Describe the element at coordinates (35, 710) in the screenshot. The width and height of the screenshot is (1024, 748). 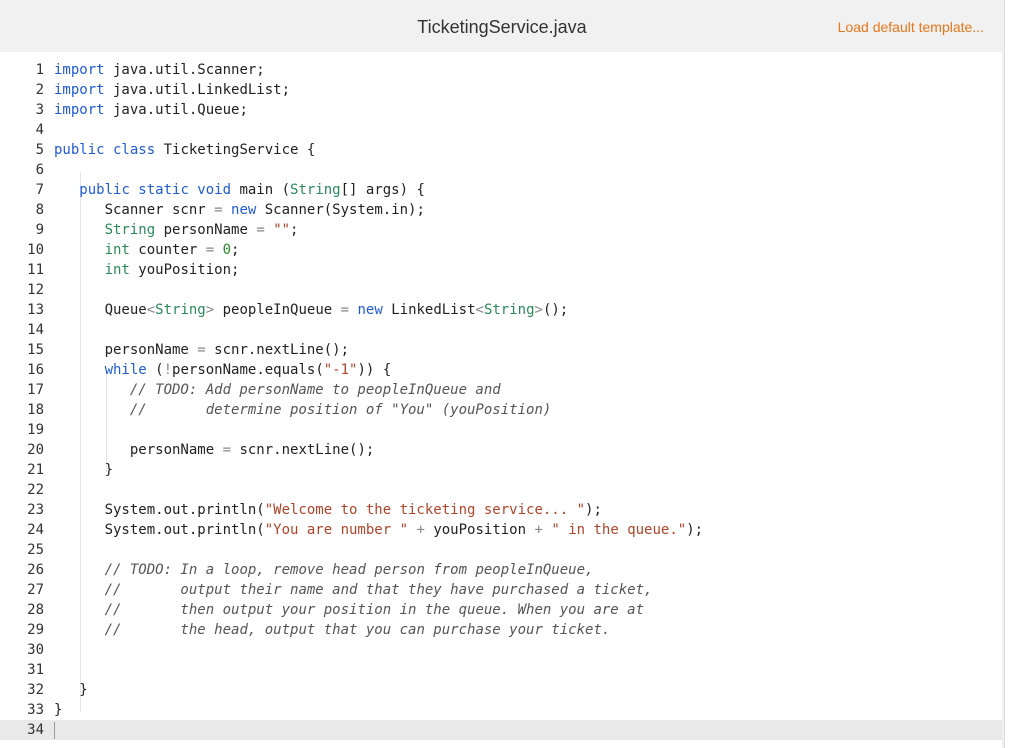
I see `line-number: 33` at that location.